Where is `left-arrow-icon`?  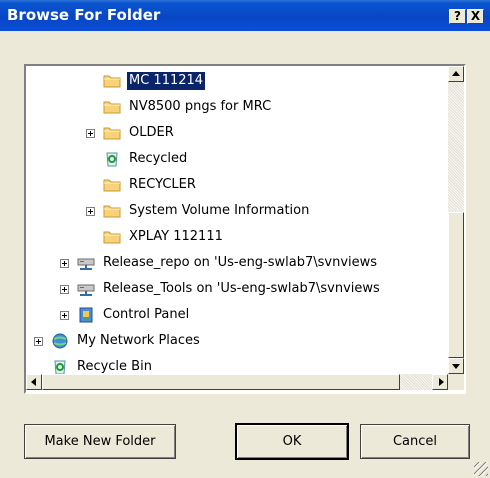 left-arrow-icon is located at coordinates (33, 382).